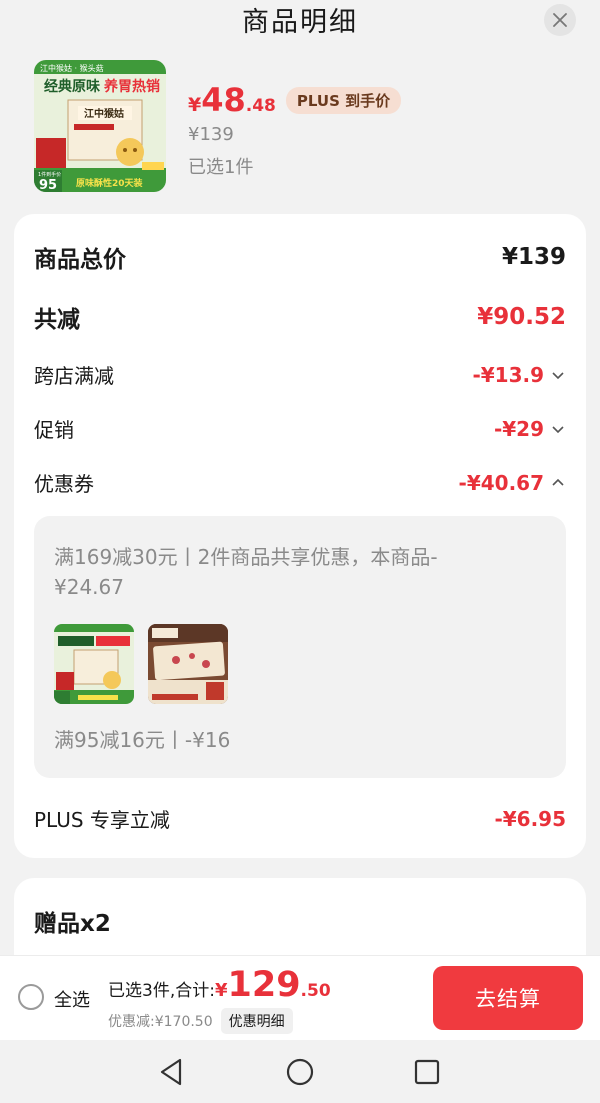 The image size is (600, 1103). What do you see at coordinates (72, 68) in the screenshot?
I see `package-top-banner: 江中猴姑 · 猴头菇` at bounding box center [72, 68].